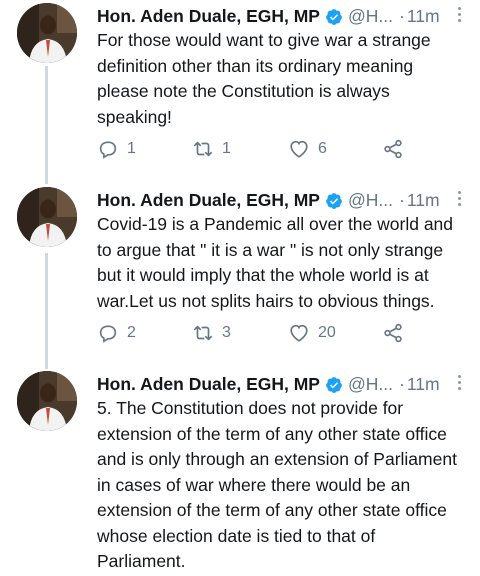 This screenshot has width=480, height=576. What do you see at coordinates (287, 149) in the screenshot?
I see `tweet-actions: 1 1 6` at bounding box center [287, 149].